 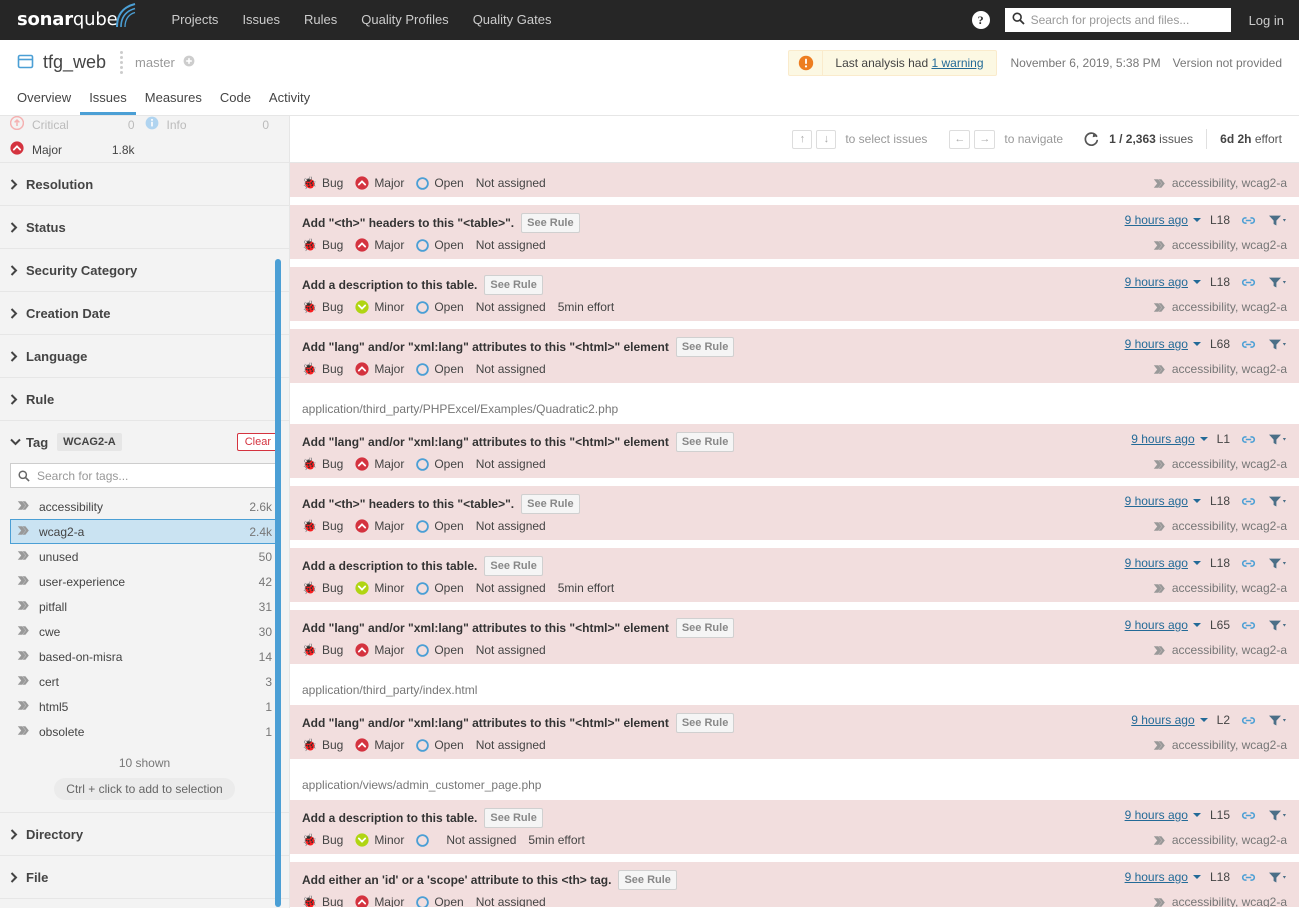 What do you see at coordinates (144, 355) in the screenshot?
I see `facet-language: Language` at bounding box center [144, 355].